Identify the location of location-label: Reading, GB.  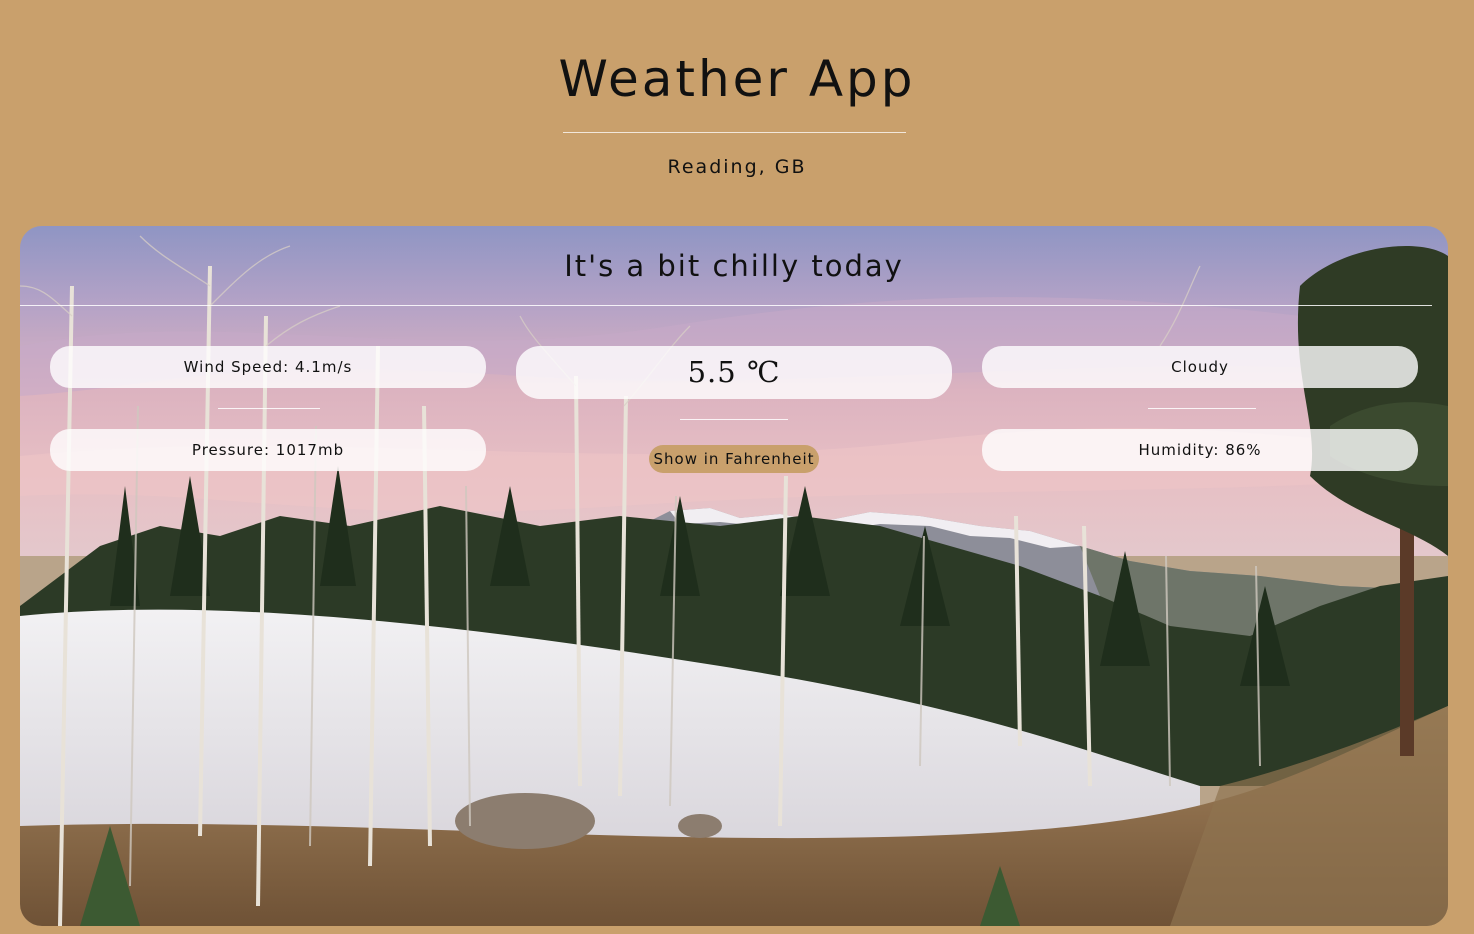
(737, 167).